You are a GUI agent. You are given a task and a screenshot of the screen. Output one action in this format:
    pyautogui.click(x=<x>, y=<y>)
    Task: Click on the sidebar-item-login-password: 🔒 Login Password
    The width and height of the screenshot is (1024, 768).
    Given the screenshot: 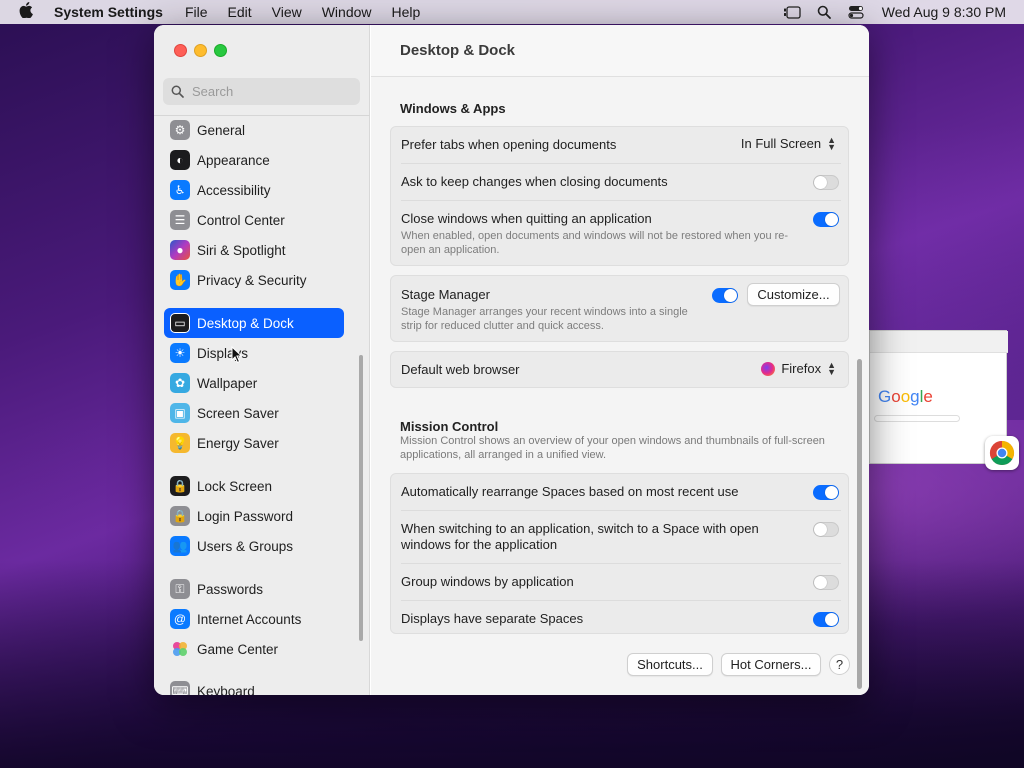 What is the action you would take?
    pyautogui.click(x=254, y=516)
    